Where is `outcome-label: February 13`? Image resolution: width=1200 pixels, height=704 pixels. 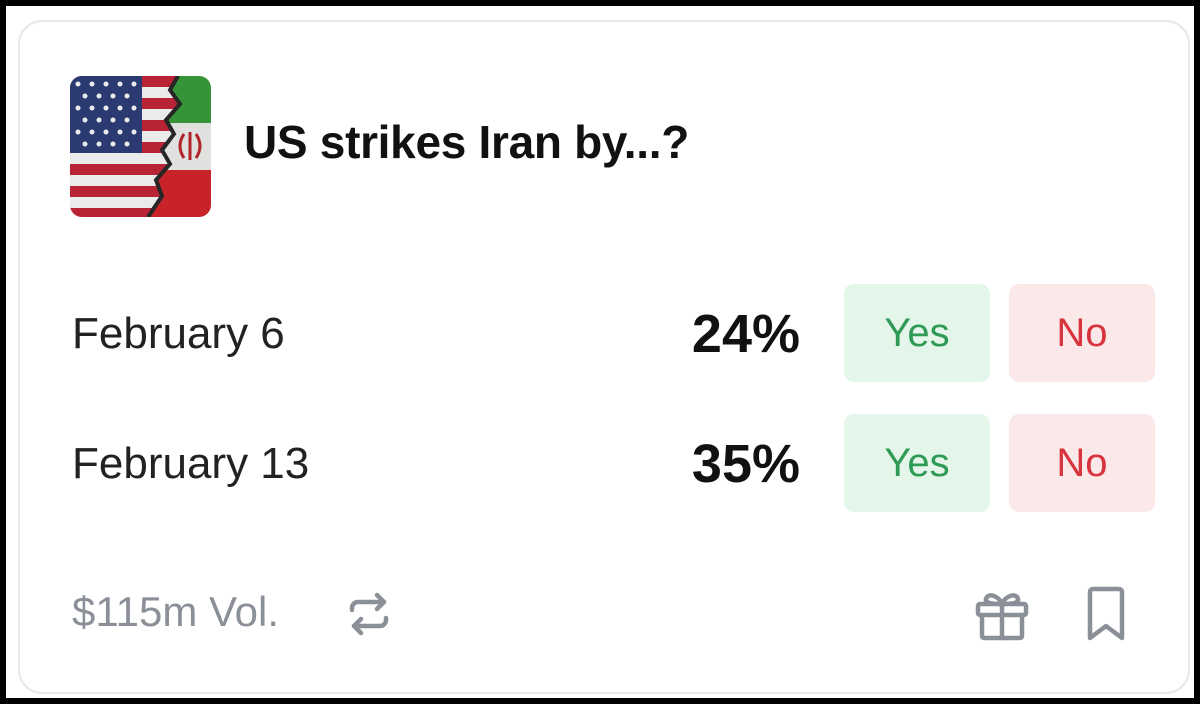 outcome-label: February 13 is located at coordinates (191, 463).